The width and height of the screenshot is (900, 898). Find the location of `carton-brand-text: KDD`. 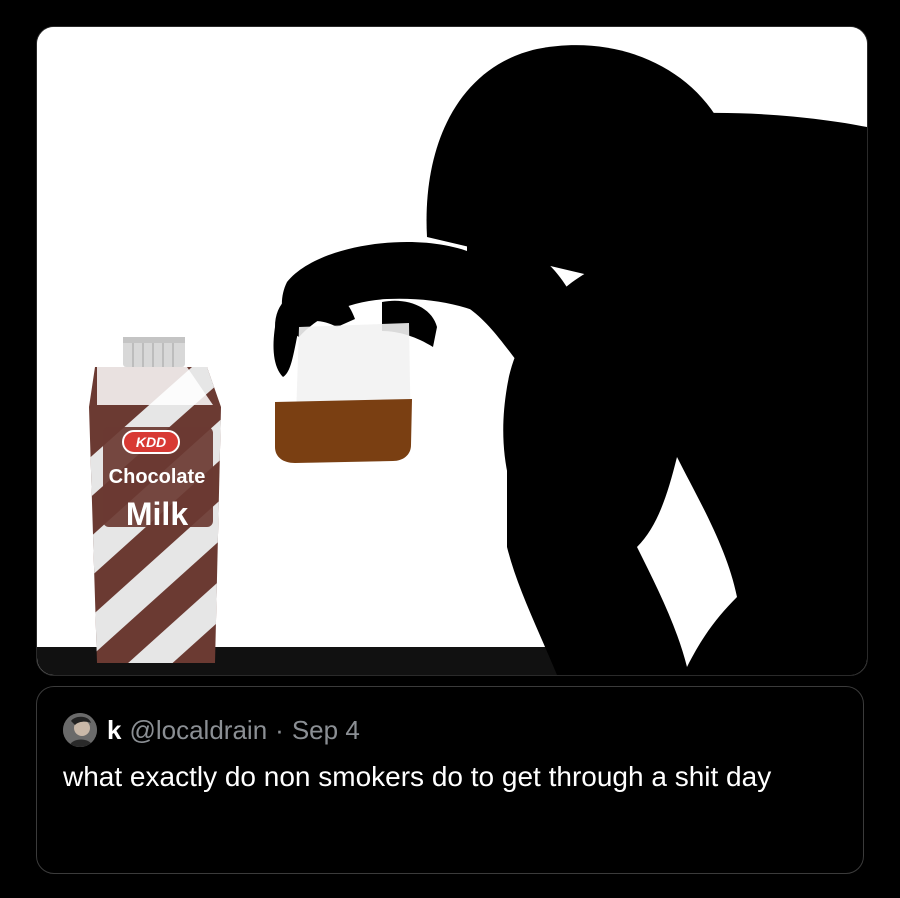

carton-brand-text: KDD is located at coordinates (151, 442).